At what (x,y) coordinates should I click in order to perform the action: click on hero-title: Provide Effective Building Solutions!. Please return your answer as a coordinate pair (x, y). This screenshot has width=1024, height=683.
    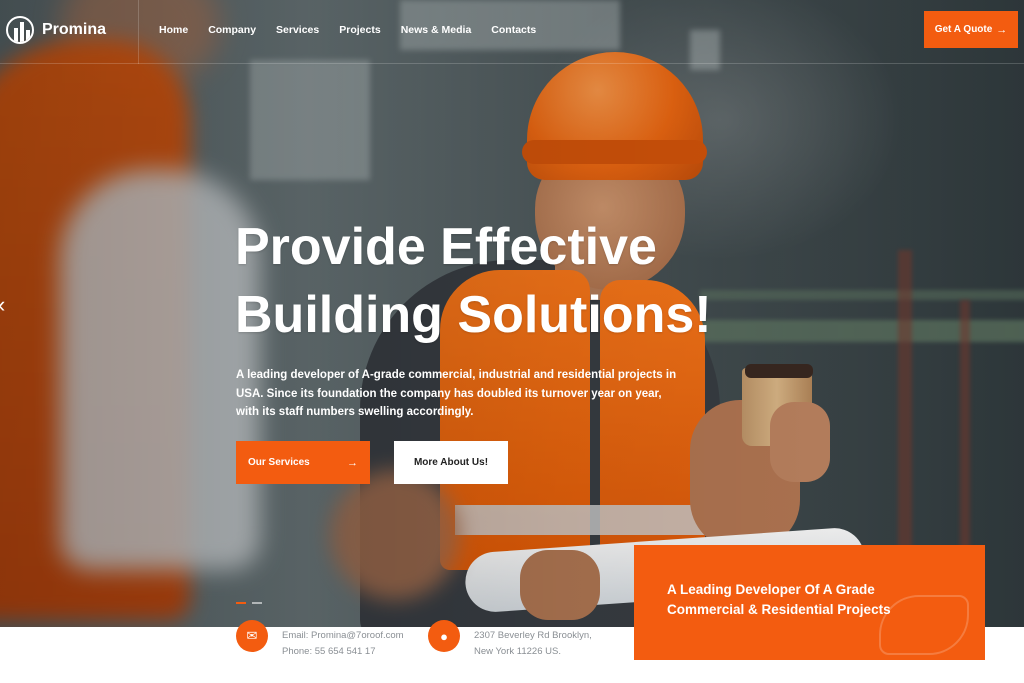
    Looking at the image, I should click on (495, 281).